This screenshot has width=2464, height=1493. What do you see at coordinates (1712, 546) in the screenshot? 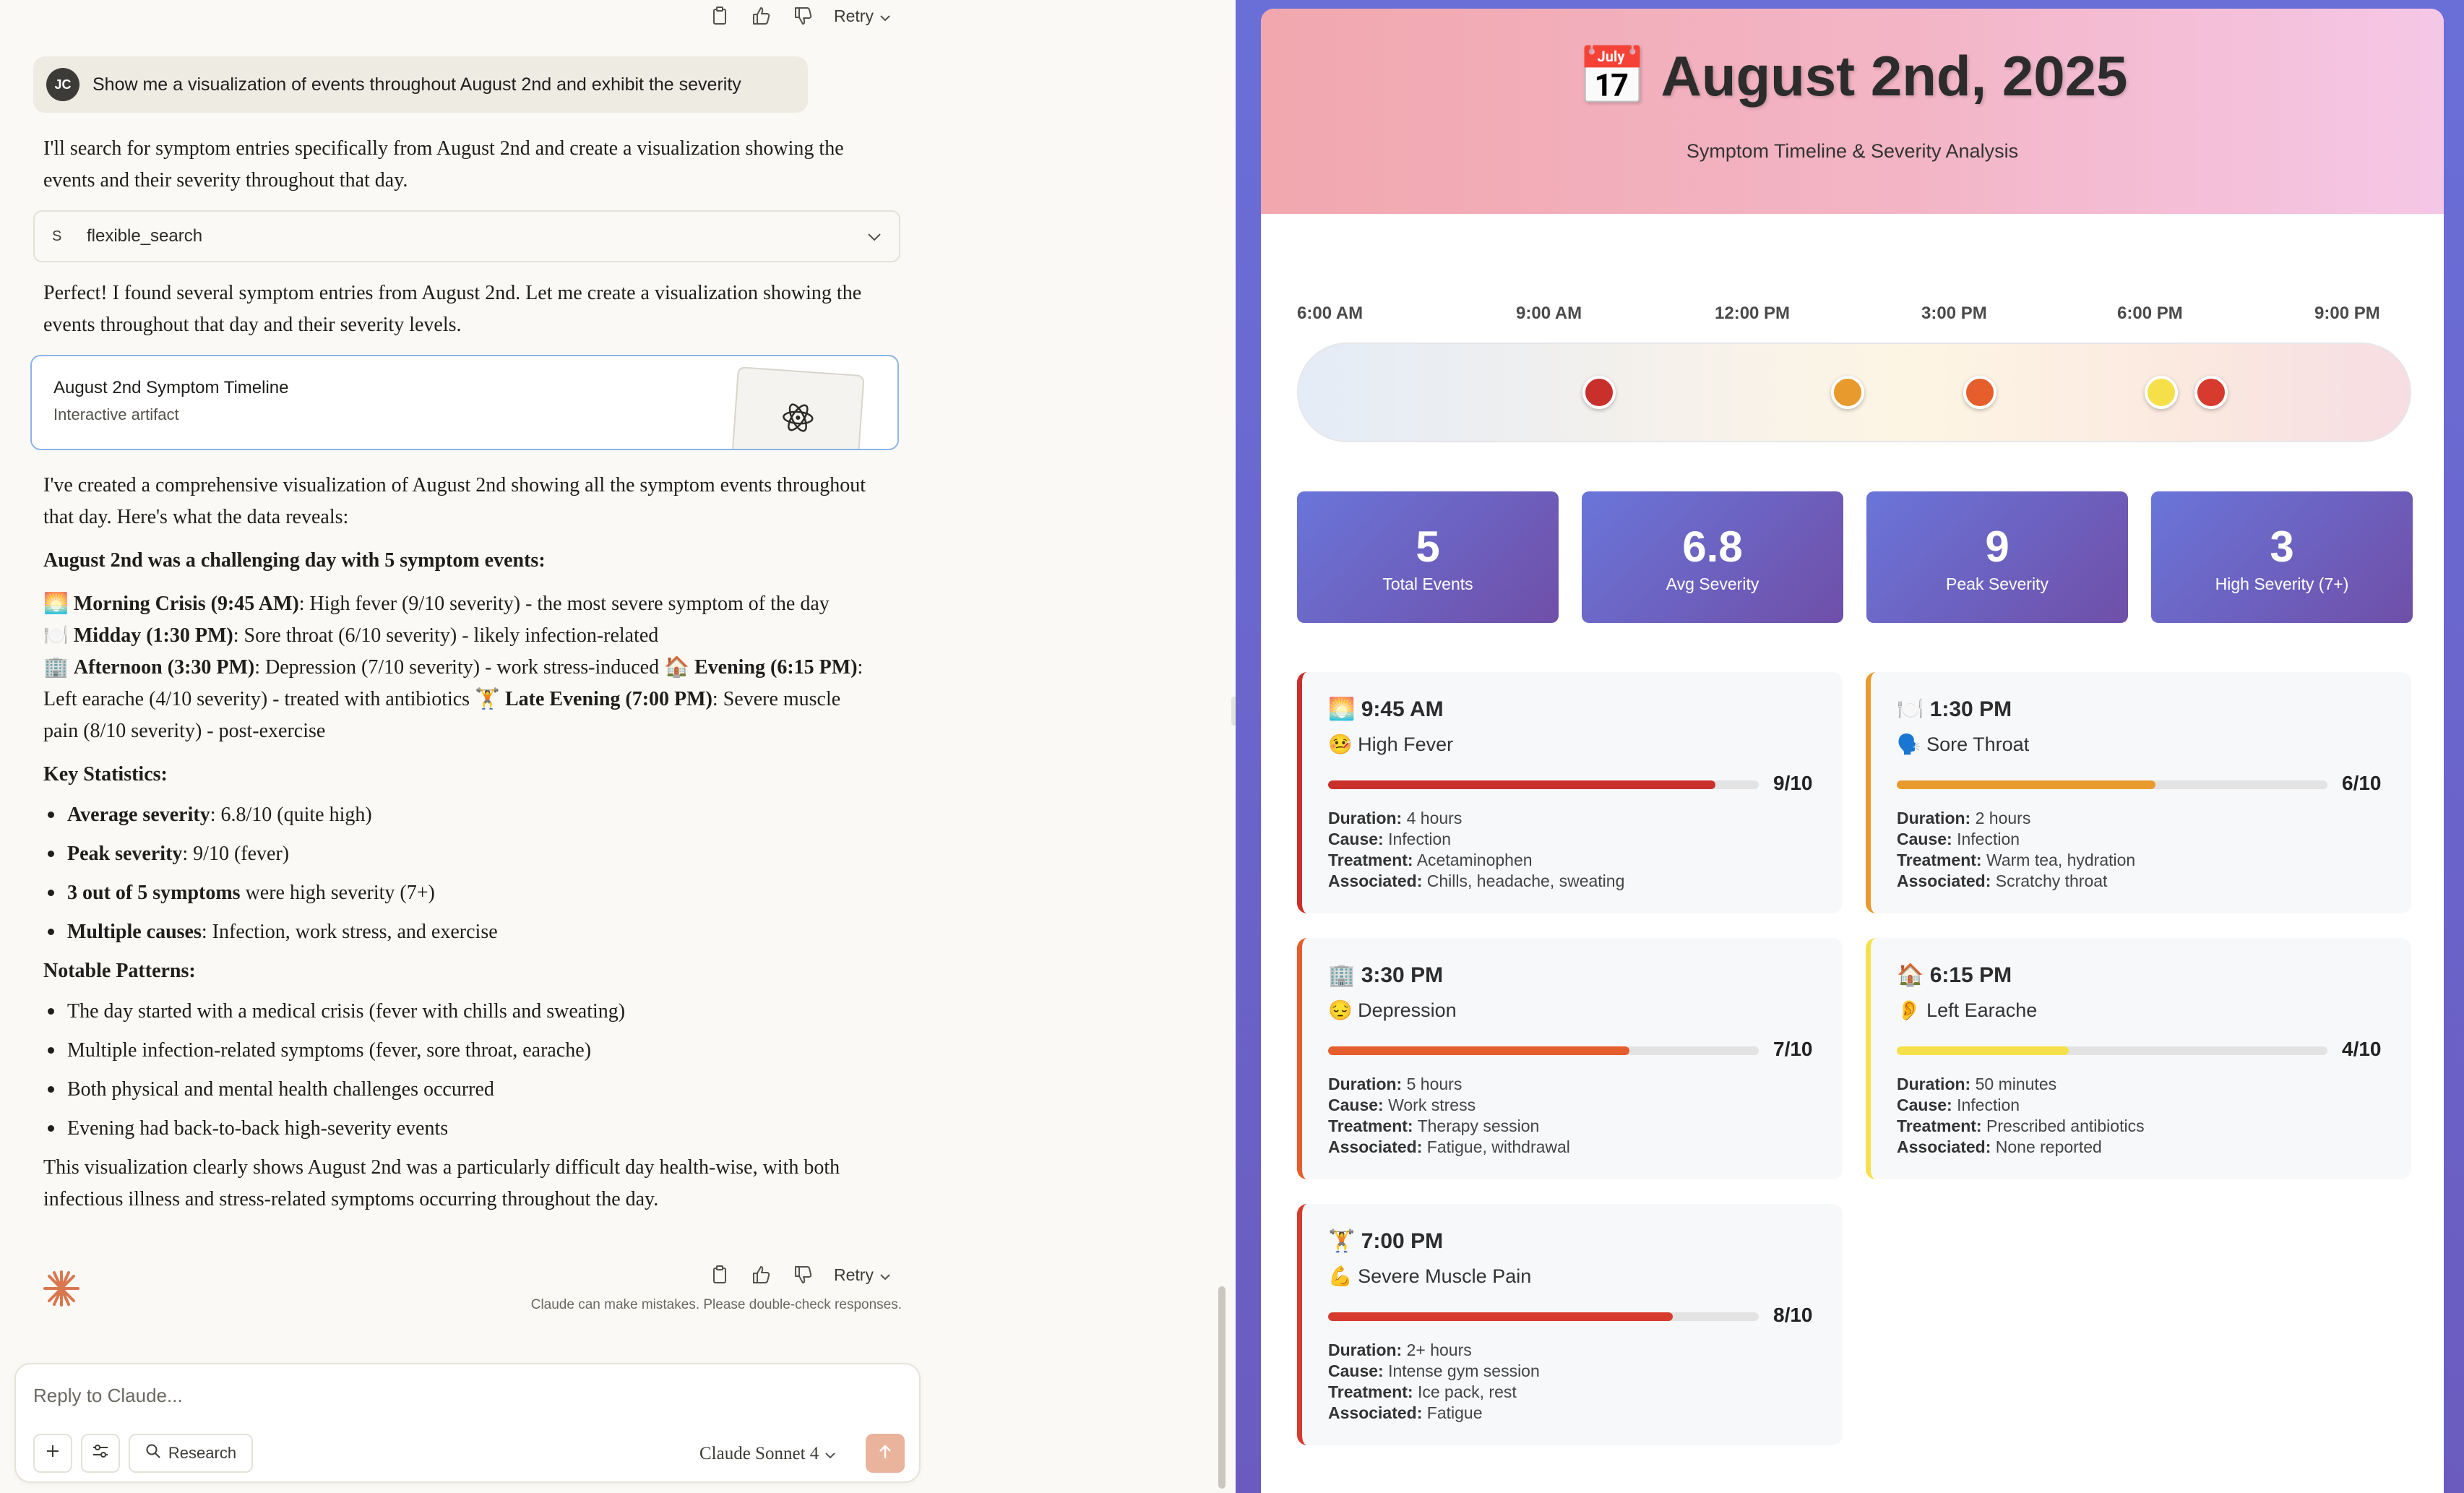
I see `stat-value: 6.8` at bounding box center [1712, 546].